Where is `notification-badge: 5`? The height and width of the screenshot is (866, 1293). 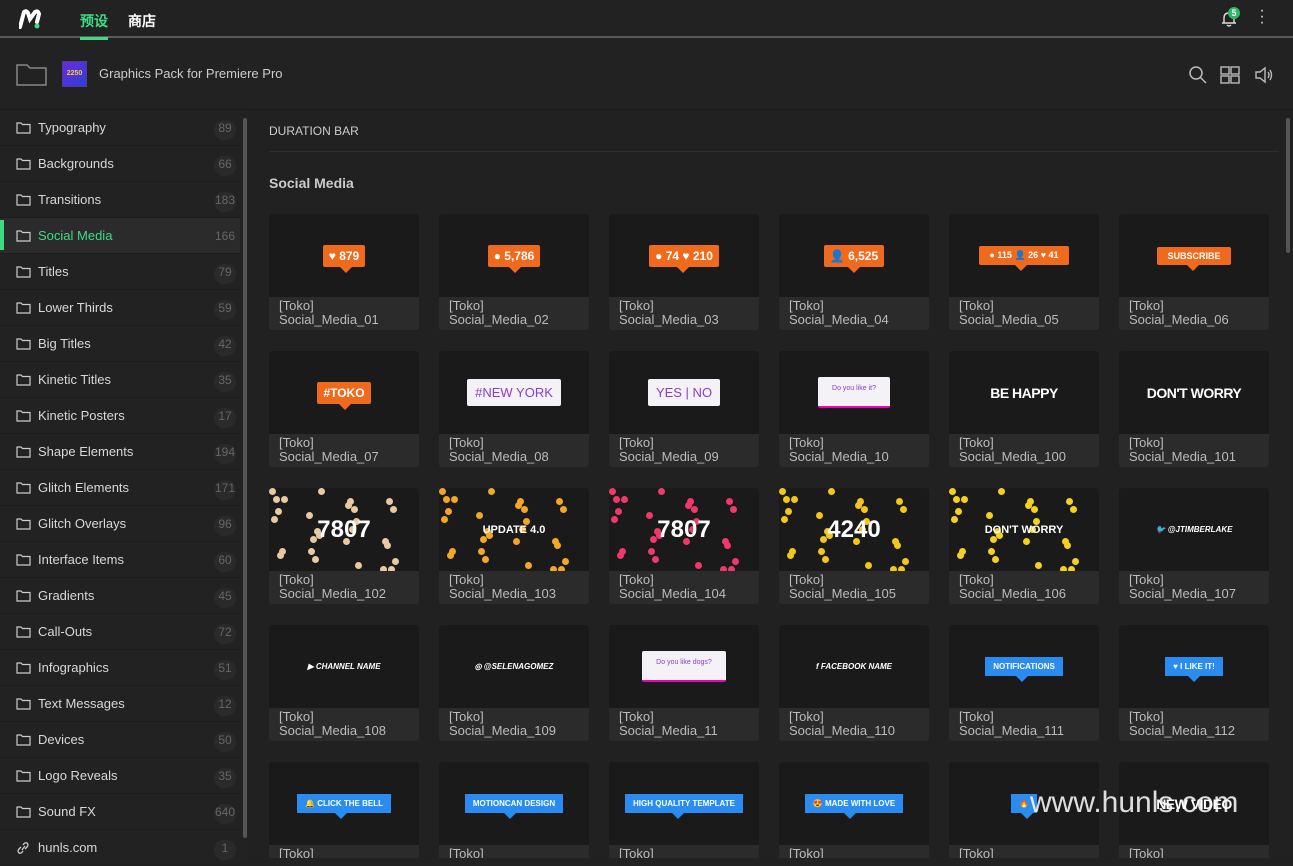 notification-badge: 5 is located at coordinates (1234, 13).